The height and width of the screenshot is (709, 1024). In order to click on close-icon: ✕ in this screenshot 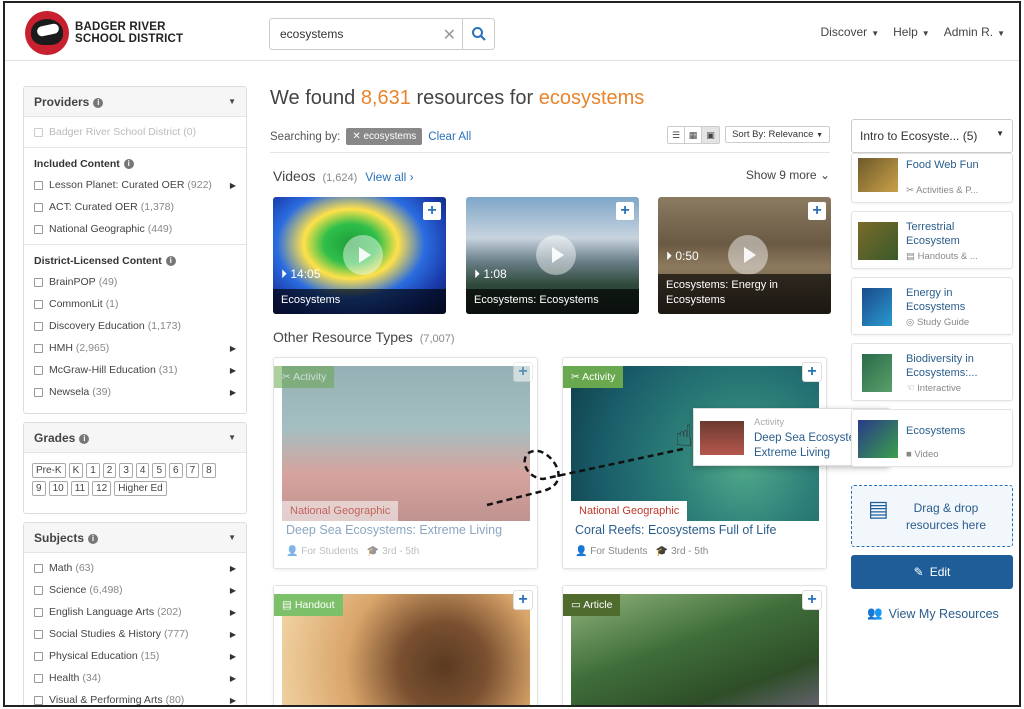, I will do `click(357, 136)`.